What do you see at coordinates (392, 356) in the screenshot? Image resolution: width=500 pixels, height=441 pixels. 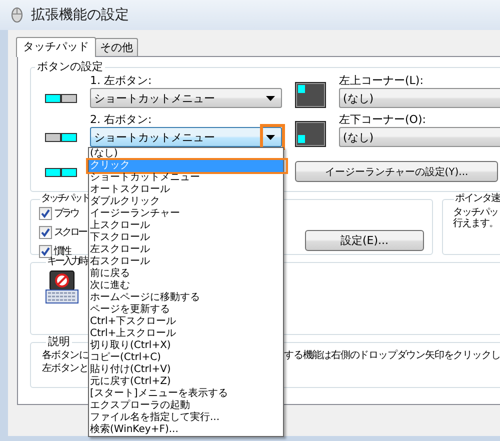 I see `description-text: する機能は右側のドロップダウン矢印をクリックし` at bounding box center [392, 356].